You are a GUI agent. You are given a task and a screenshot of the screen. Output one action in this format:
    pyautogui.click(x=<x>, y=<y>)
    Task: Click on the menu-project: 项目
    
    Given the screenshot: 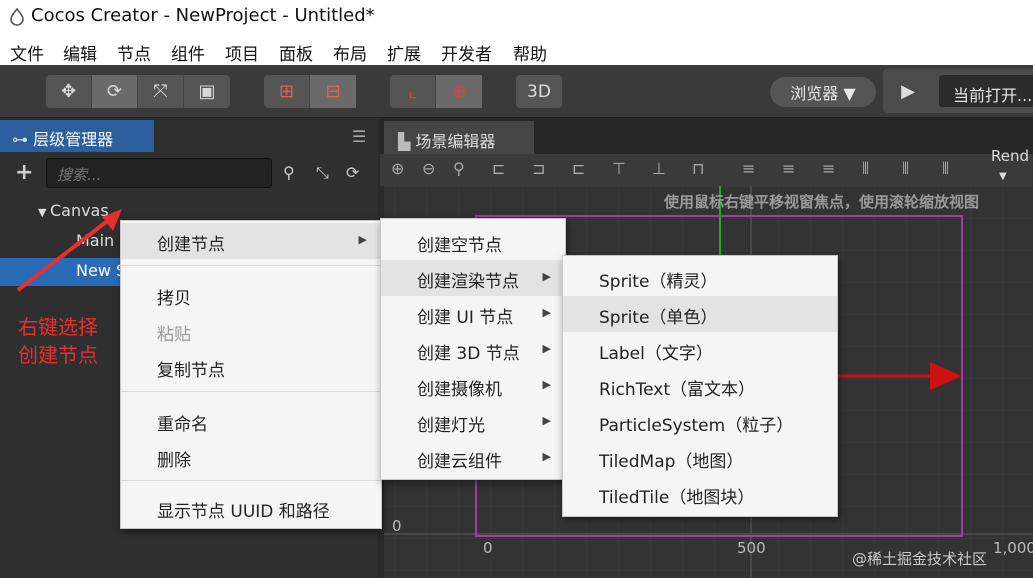 What is the action you would take?
    pyautogui.click(x=242, y=52)
    